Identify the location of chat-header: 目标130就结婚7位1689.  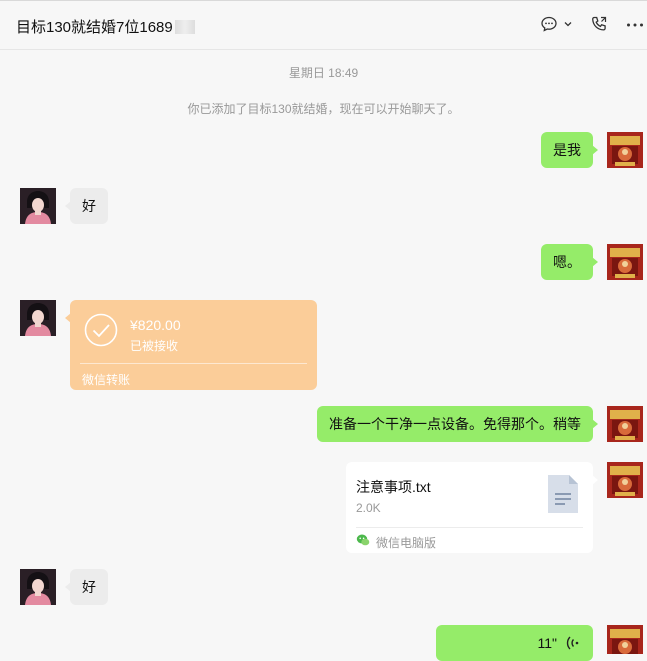
(323, 25).